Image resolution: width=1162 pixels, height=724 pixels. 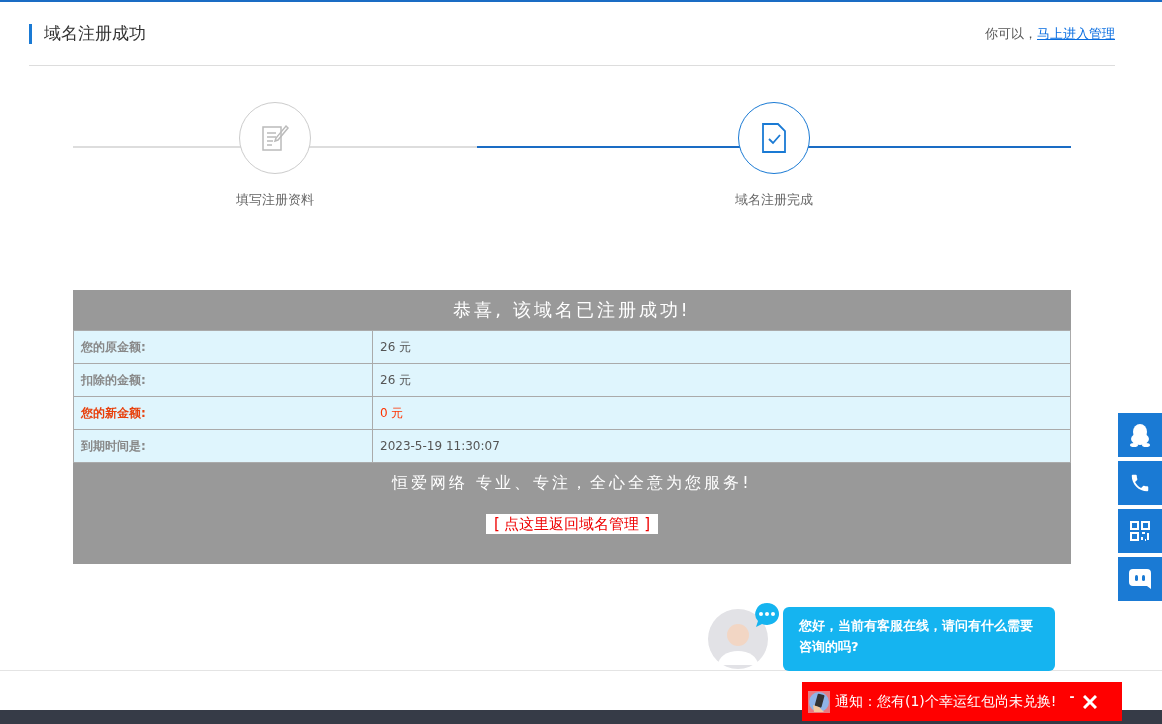 I want to click on table-cell: 扣除的金额:, so click(x=223, y=380).